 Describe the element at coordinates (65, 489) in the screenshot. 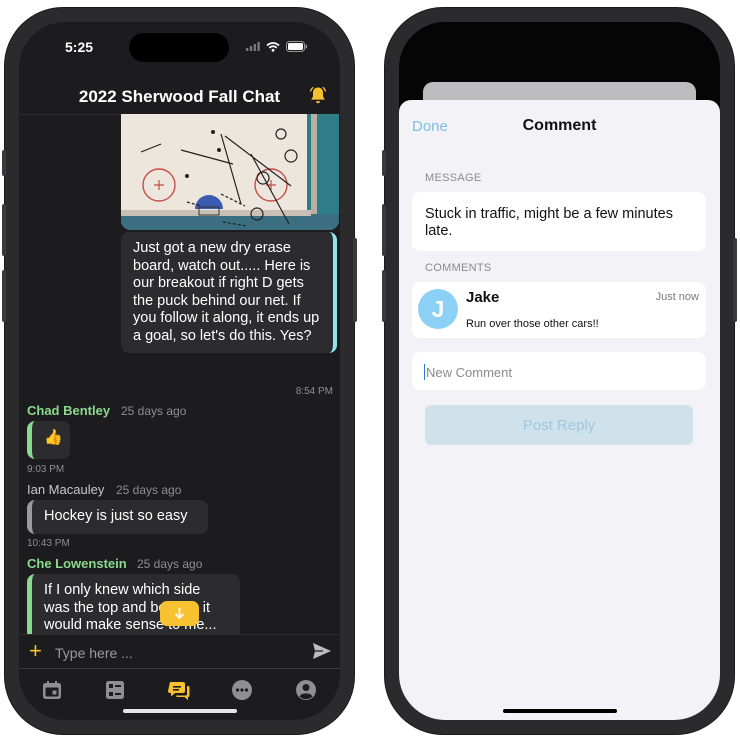

I see `message-author: Ian Macauley` at that location.